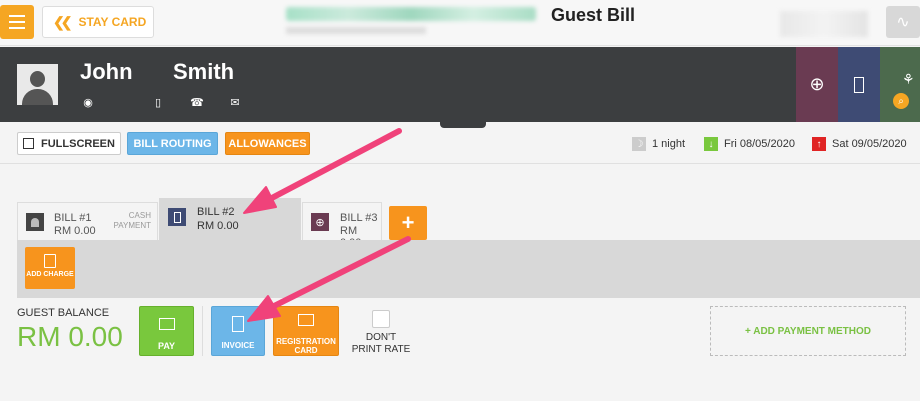 This screenshot has height=401, width=920. Describe the element at coordinates (216, 212) in the screenshot. I see `bill-2-name: BILL #2` at that location.